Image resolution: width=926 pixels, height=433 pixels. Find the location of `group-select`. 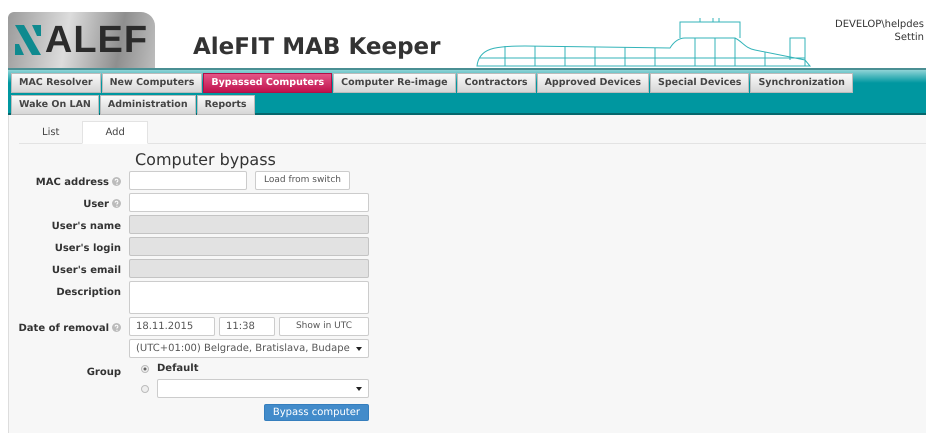

group-select is located at coordinates (263, 388).